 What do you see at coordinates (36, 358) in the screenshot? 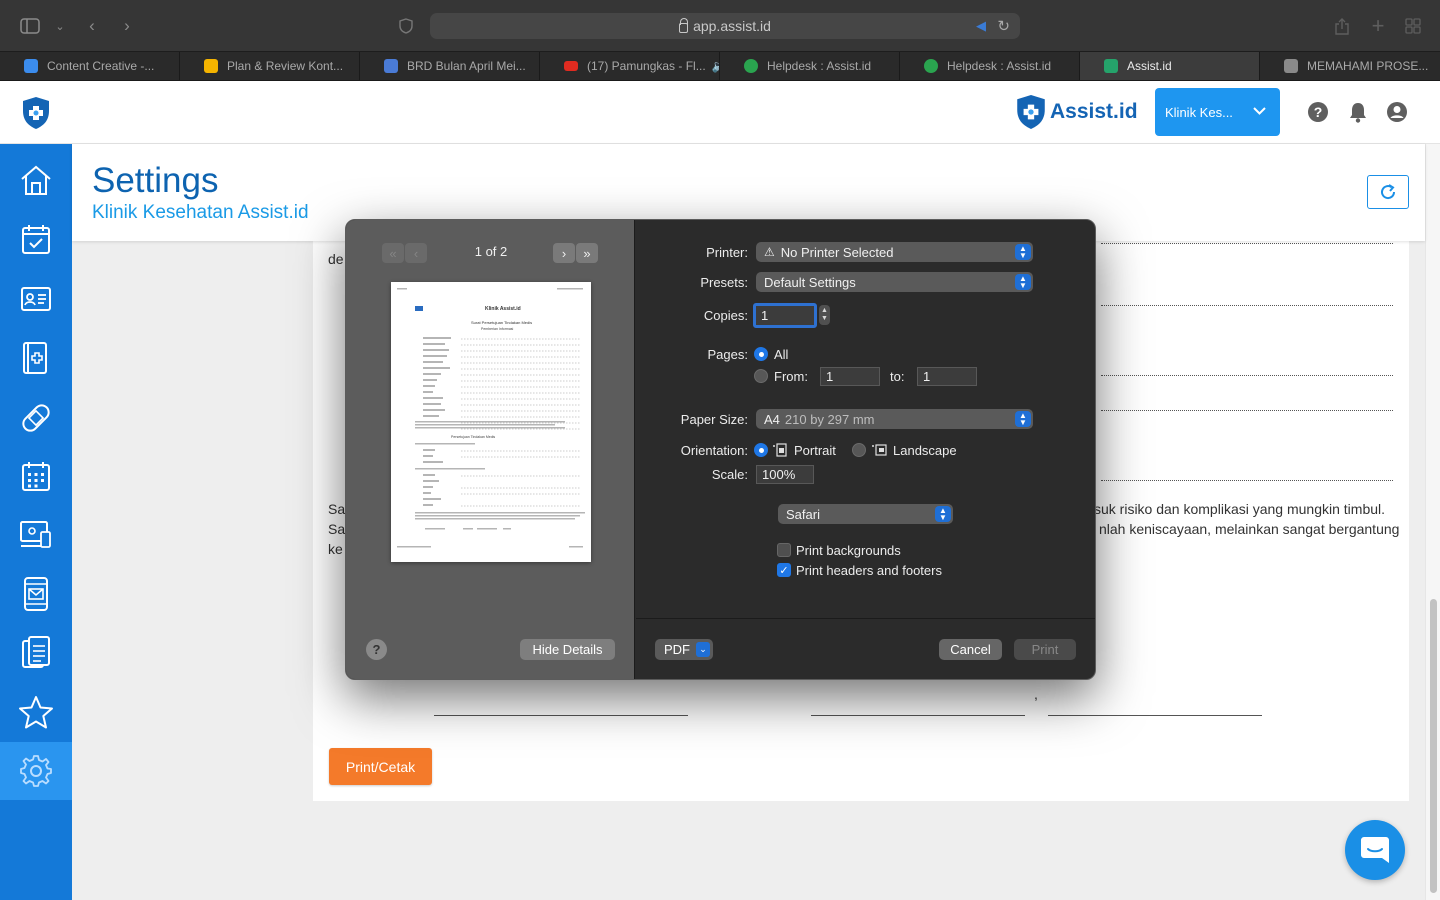
I see `sidebar-item-medical-records` at bounding box center [36, 358].